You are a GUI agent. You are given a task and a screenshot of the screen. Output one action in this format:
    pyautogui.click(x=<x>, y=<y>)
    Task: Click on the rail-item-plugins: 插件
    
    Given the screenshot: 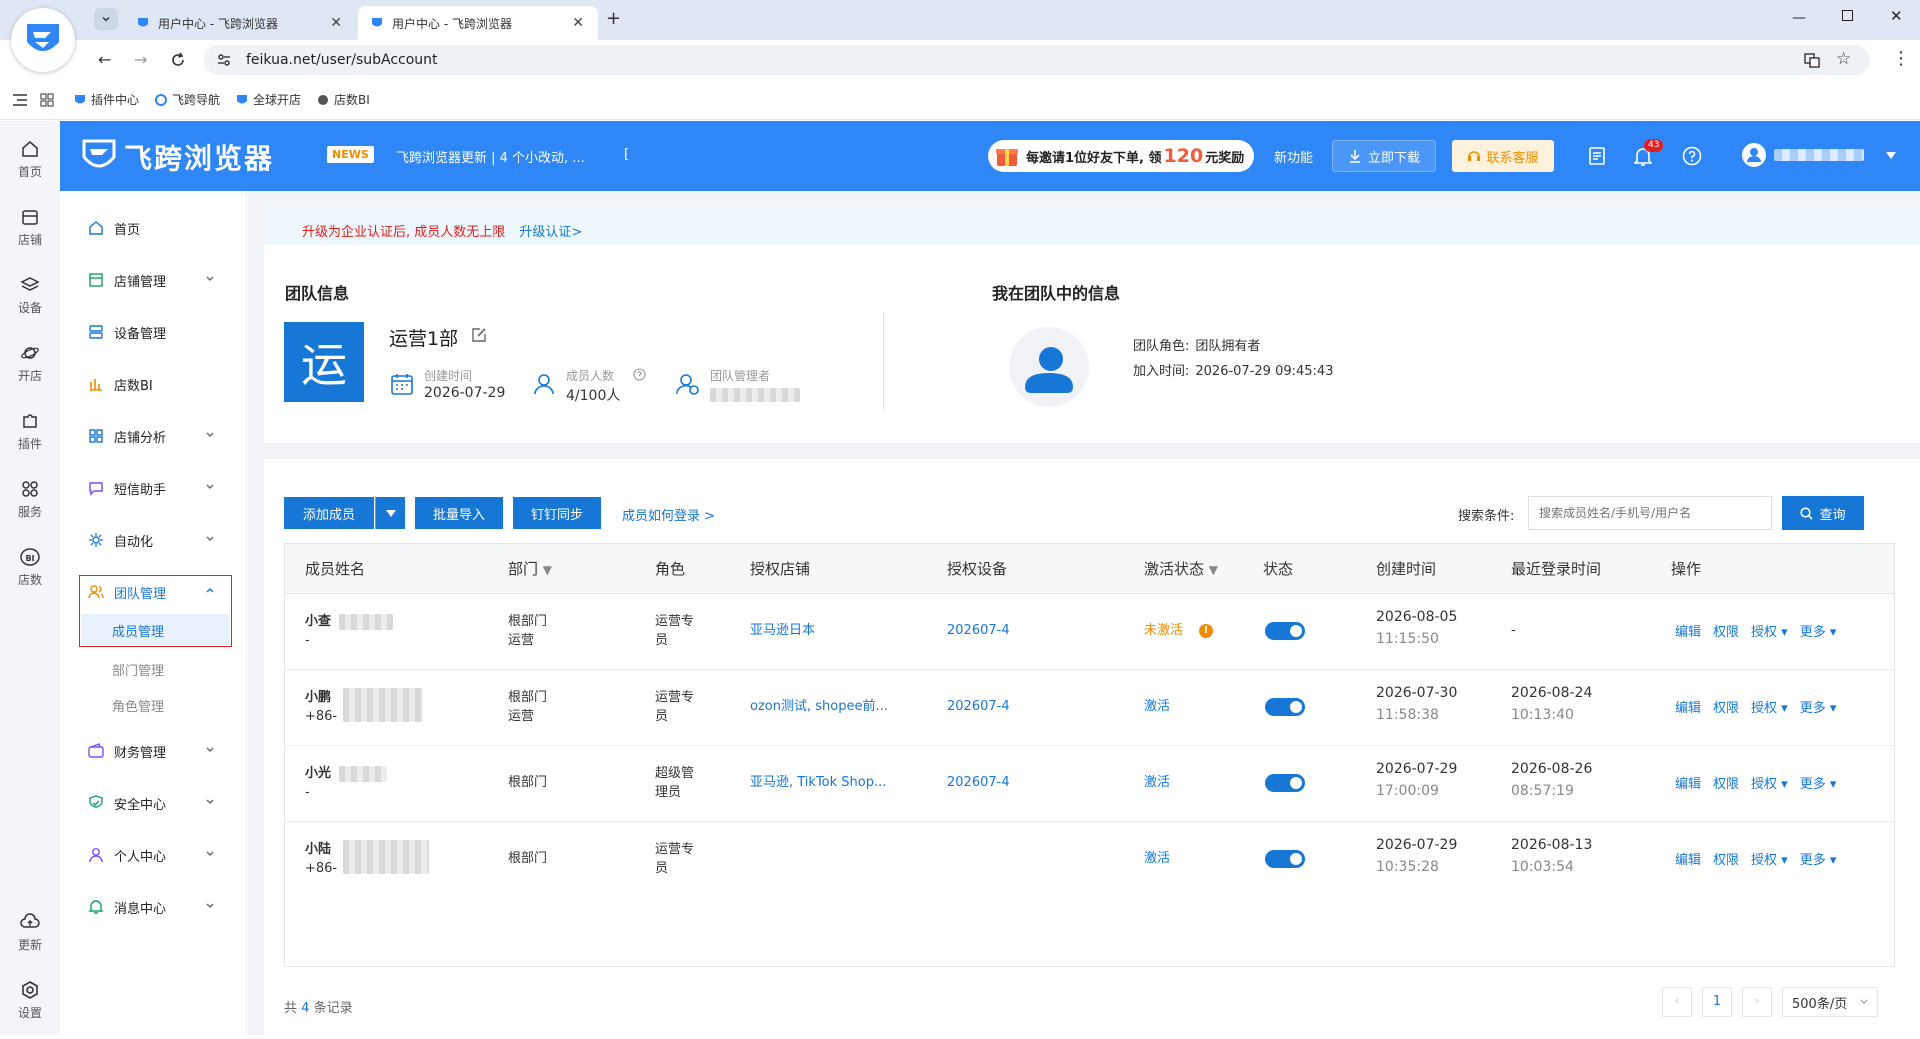 What is the action you would take?
    pyautogui.click(x=30, y=431)
    